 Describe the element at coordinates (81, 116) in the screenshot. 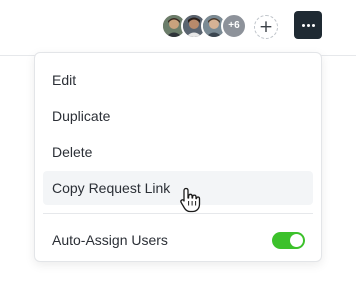

I see `menu-item-label: Duplicate` at that location.